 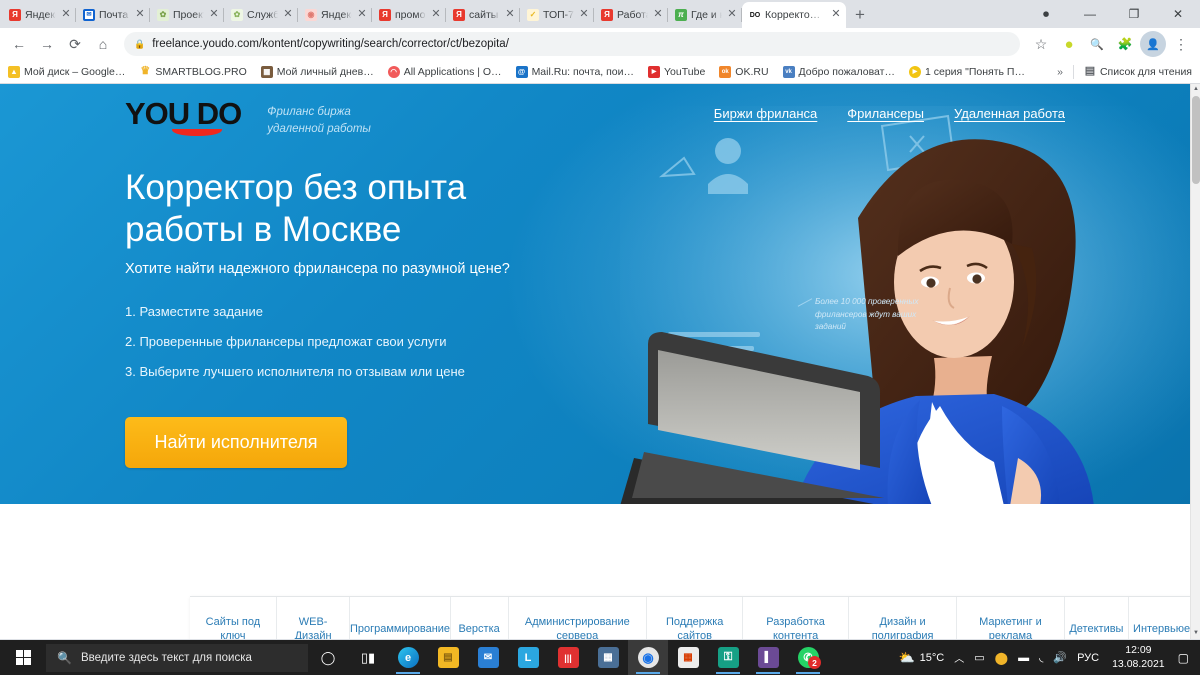 What do you see at coordinates (1090, 14) in the screenshot?
I see `minimize-button: —` at bounding box center [1090, 14].